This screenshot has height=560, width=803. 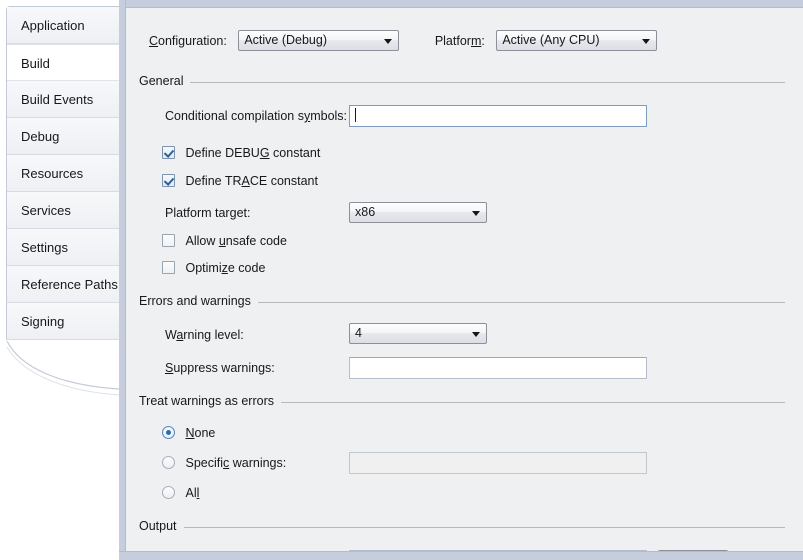 I want to click on sidebar-item-build: Build, so click(x=63, y=62).